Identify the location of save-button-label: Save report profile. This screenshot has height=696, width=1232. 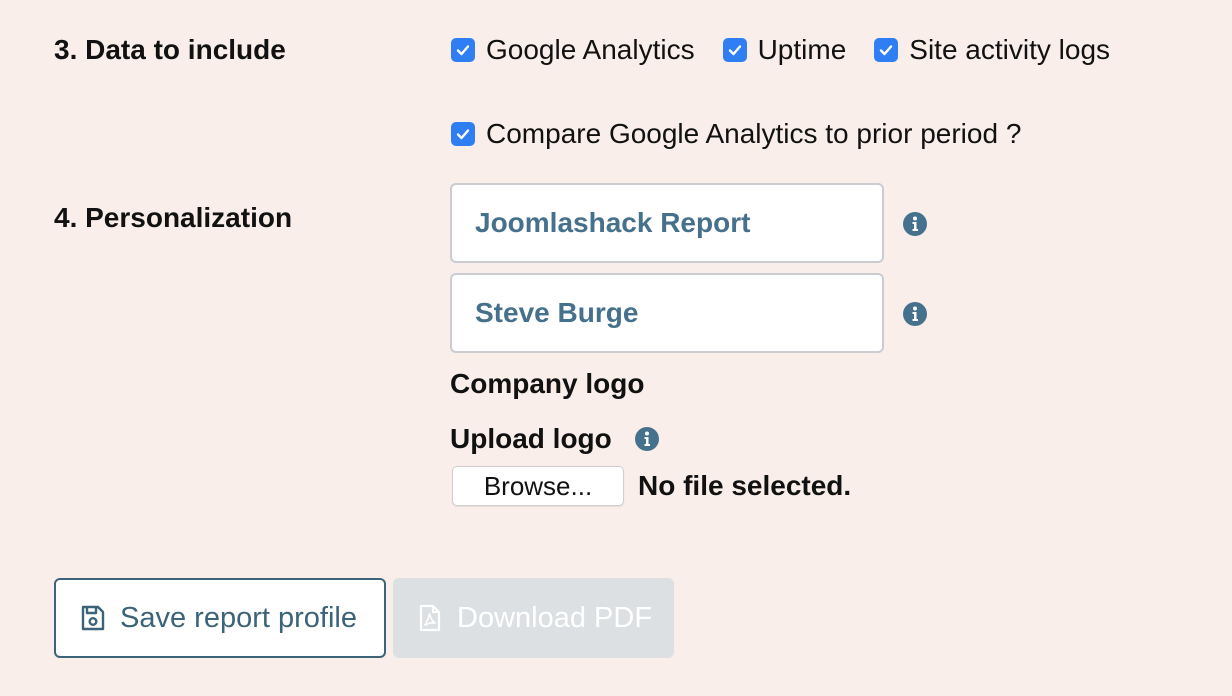
(238, 617).